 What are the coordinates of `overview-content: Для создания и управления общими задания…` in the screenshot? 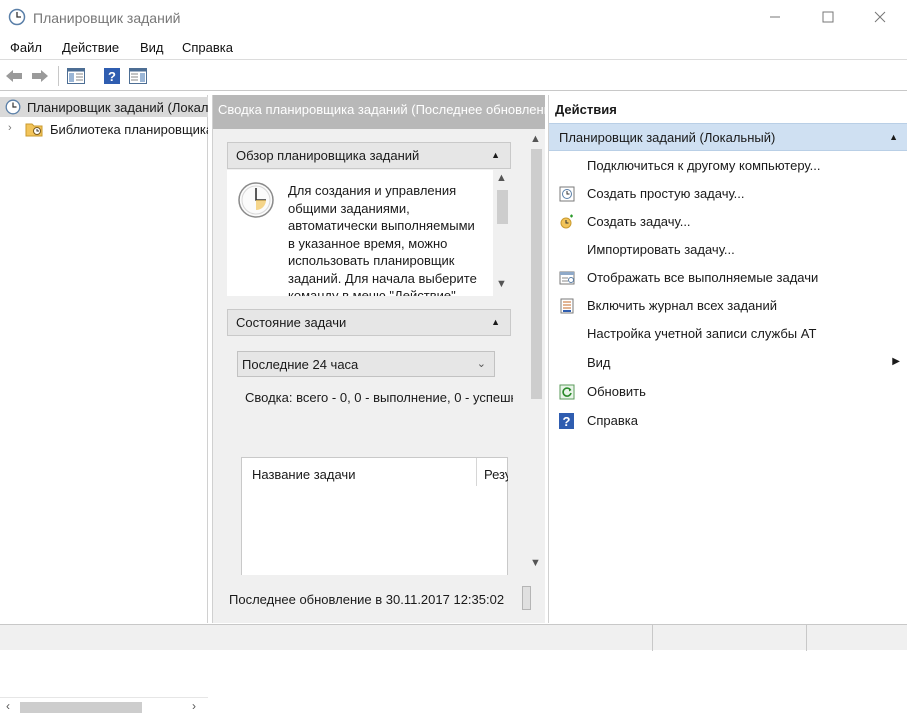 It's located at (369, 233).